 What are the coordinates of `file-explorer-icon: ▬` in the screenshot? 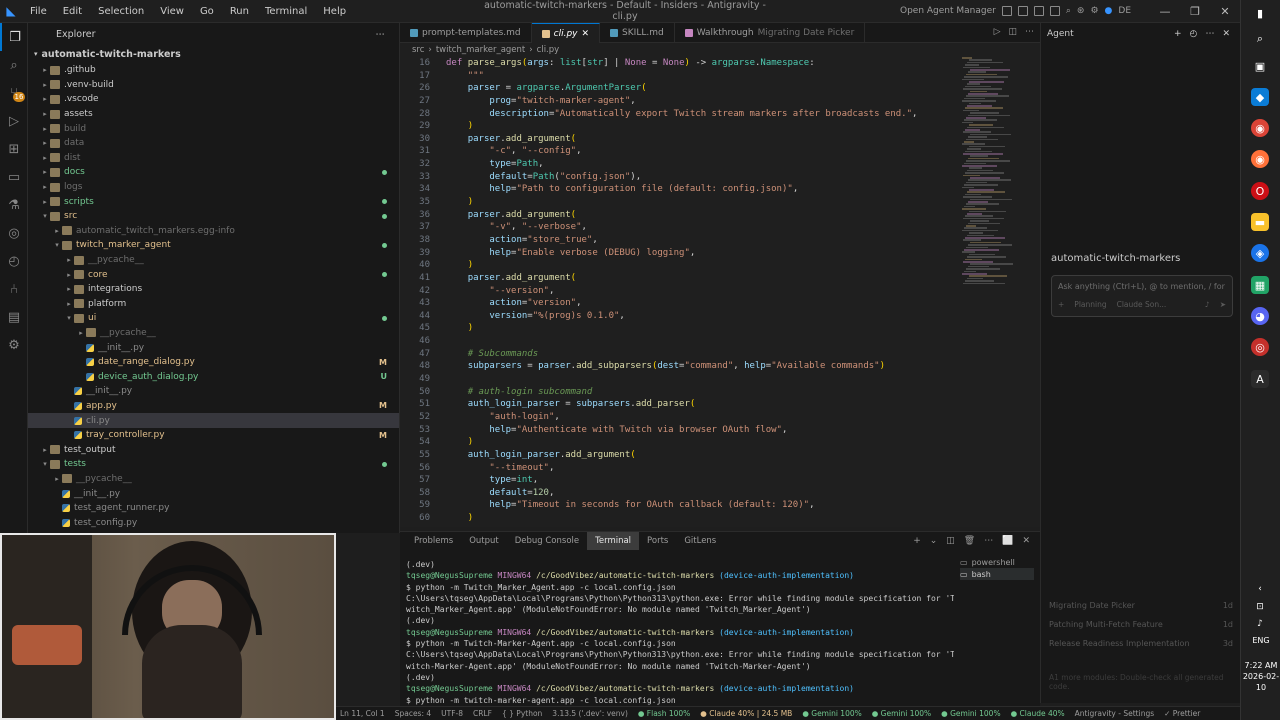 It's located at (1260, 222).